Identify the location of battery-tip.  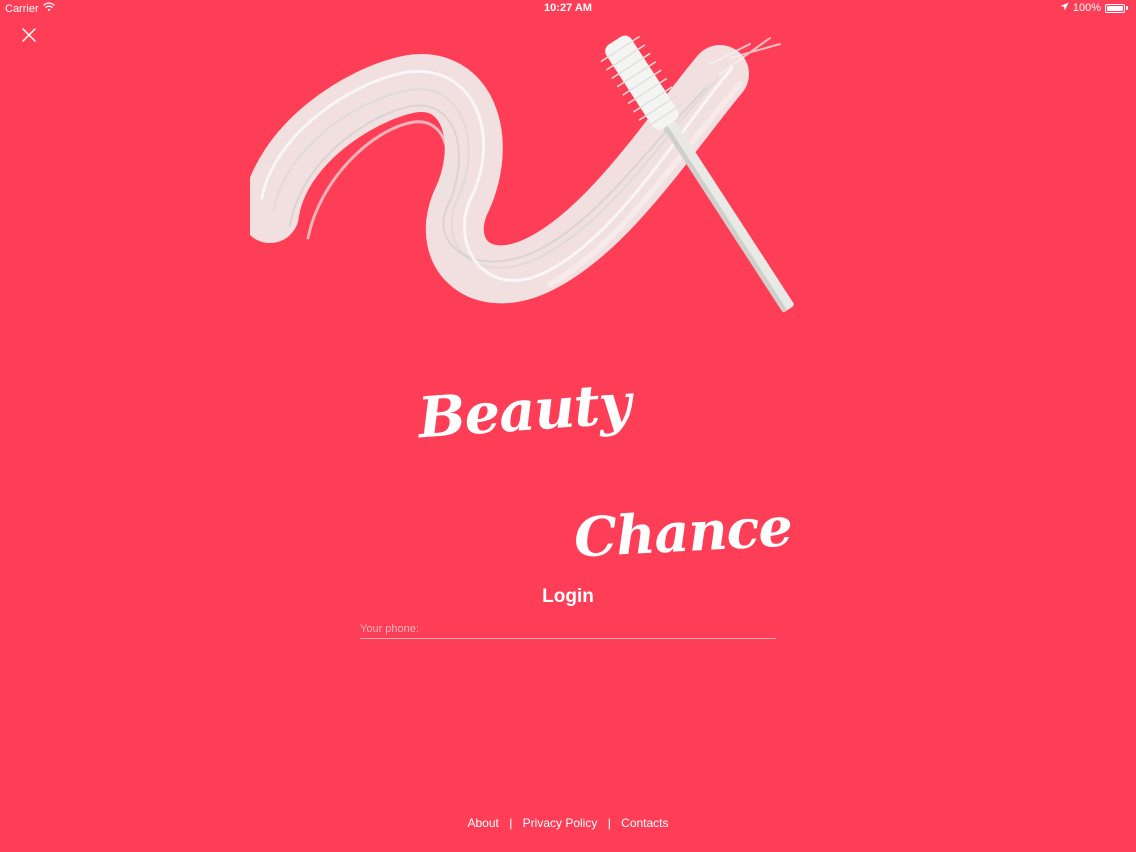
(1127, 8).